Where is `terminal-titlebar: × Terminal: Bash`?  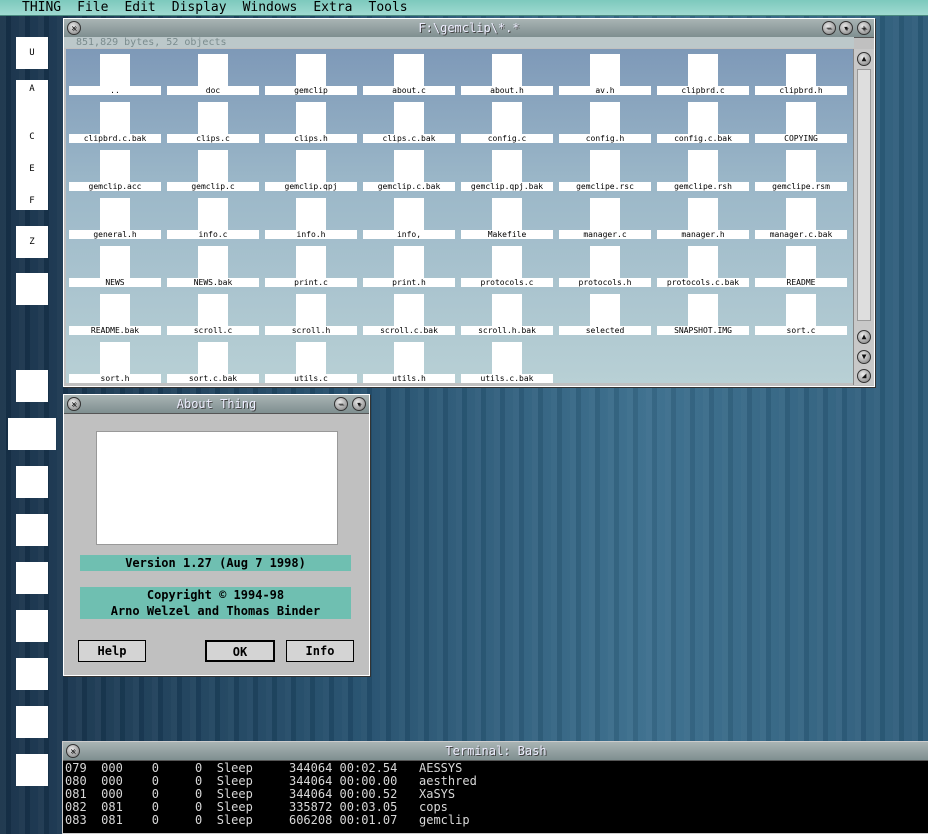
terminal-titlebar: × Terminal: Bash is located at coordinates (495, 751).